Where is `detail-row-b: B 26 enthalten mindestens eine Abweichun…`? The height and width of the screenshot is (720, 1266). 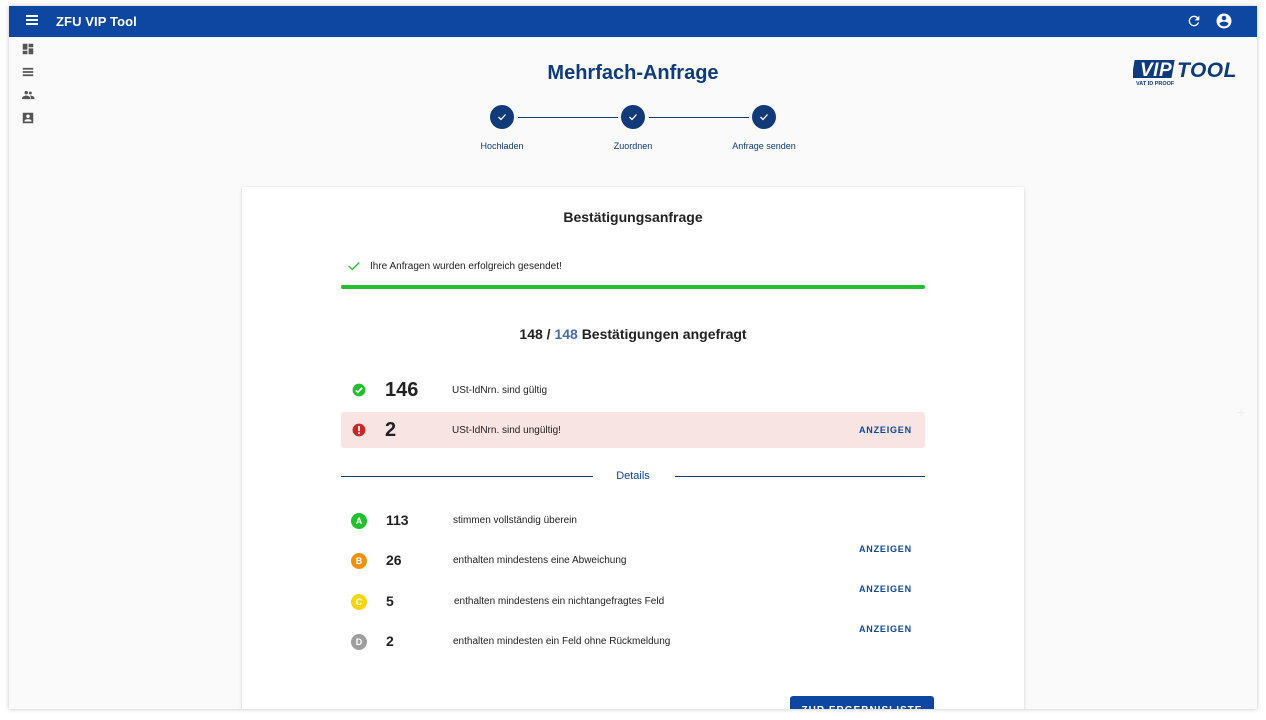
detail-row-b: B 26 enthalten mindestens eine Abweichun… is located at coordinates (633, 561).